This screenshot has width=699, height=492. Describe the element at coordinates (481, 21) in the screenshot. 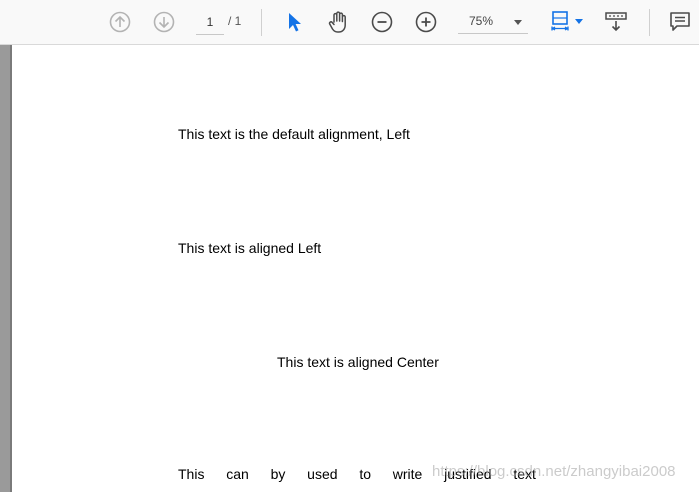

I see `zoom-level-value: 75%` at that location.